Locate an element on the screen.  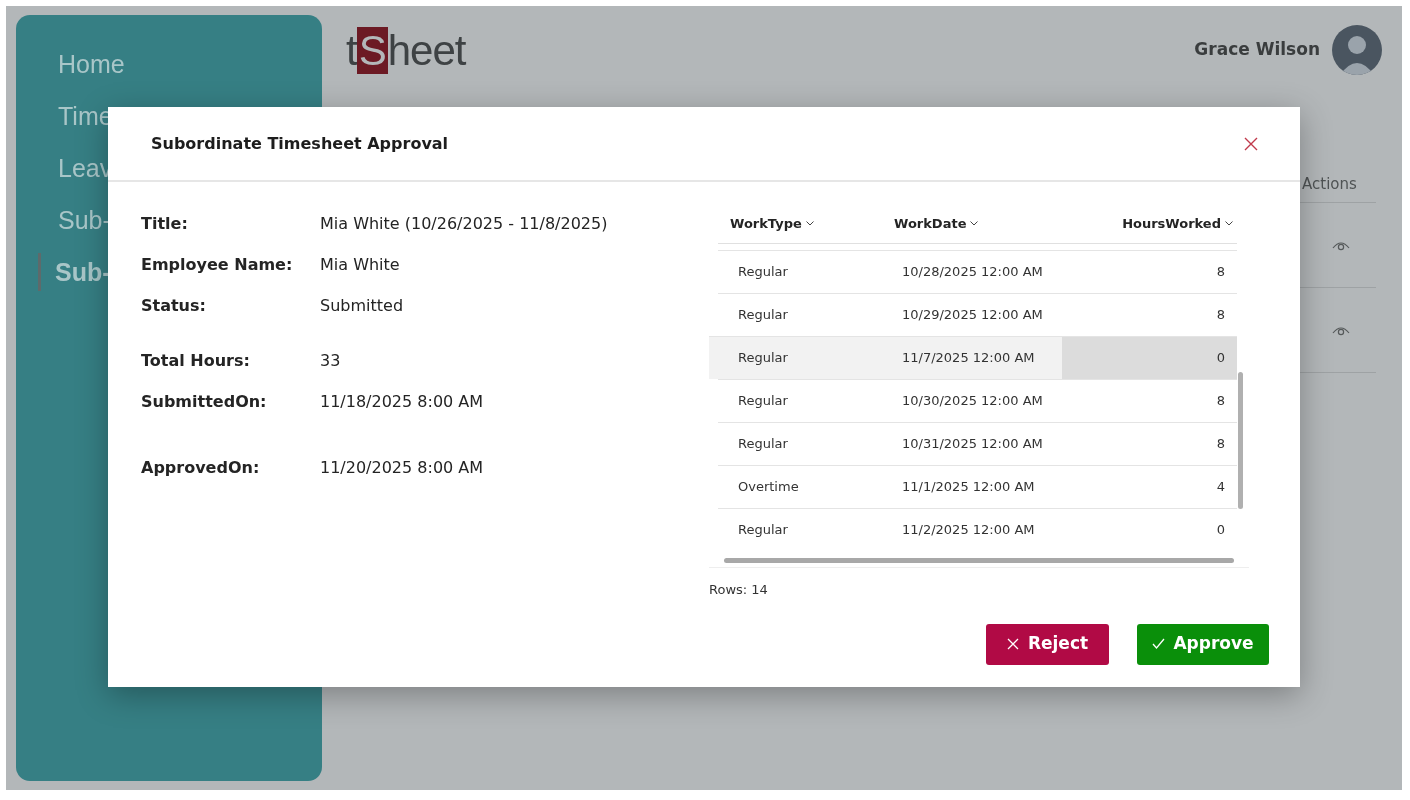
table-row: Regular 10/30/2025 12:00 AM 8 is located at coordinates (977, 400).